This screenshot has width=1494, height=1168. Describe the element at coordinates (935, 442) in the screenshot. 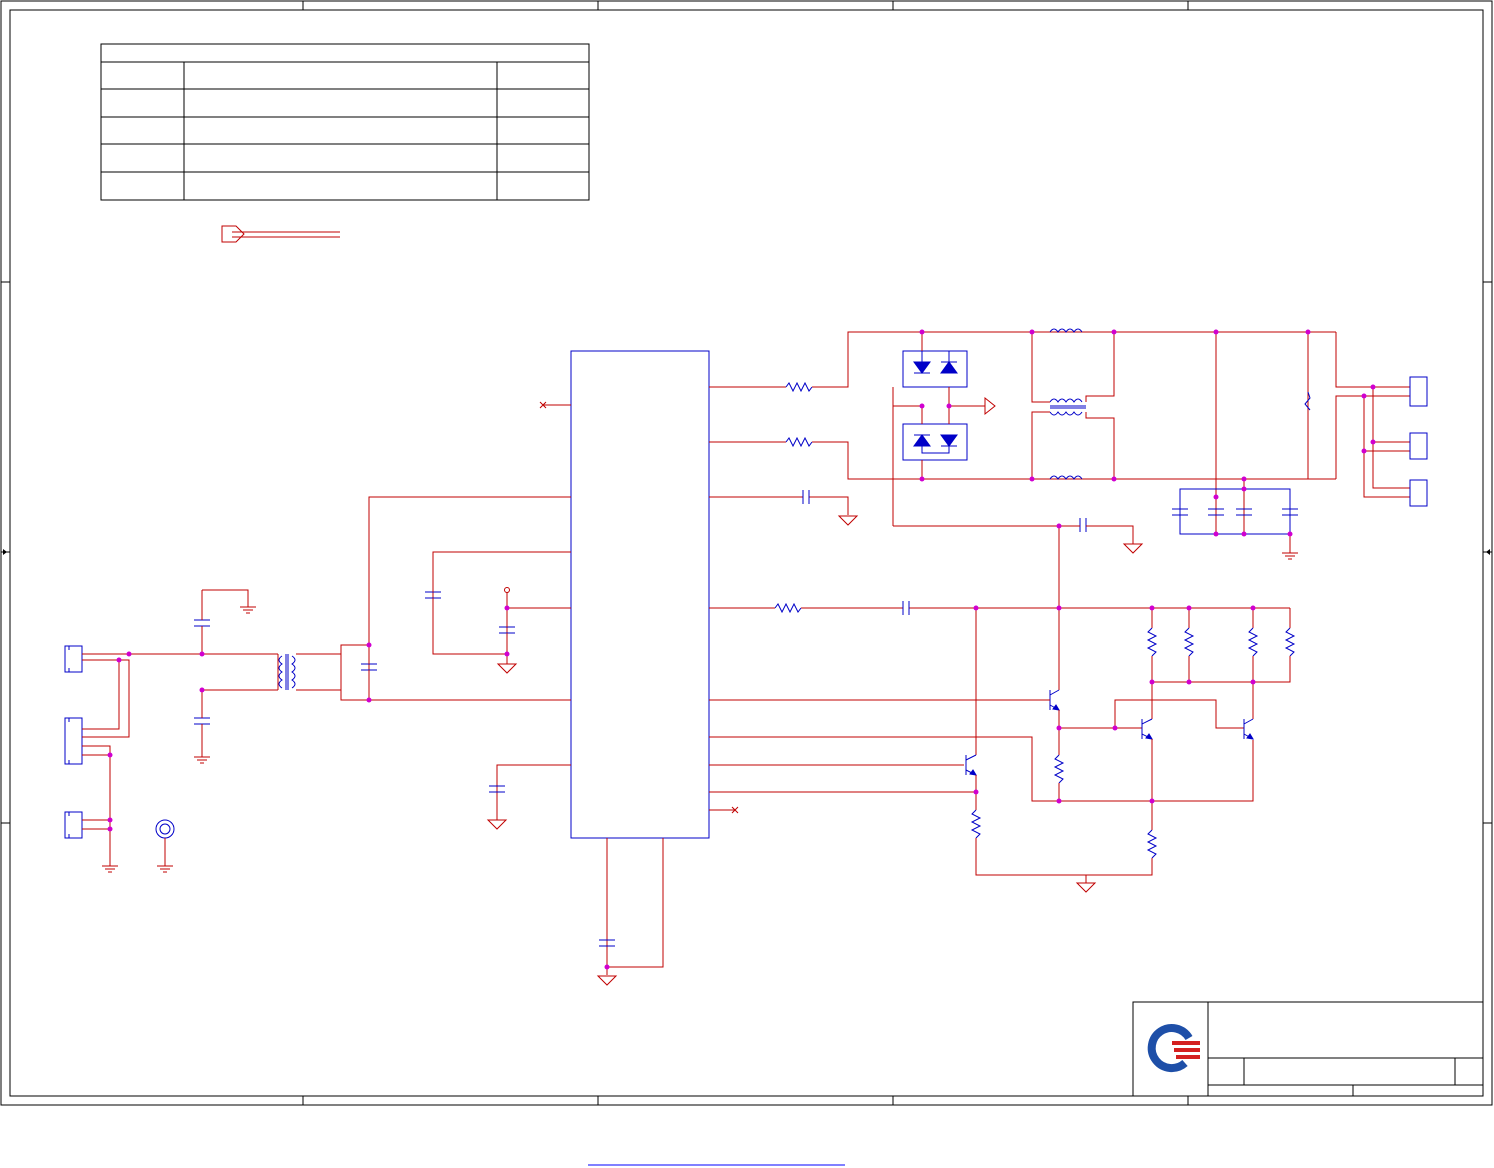

I see `diode-array-bottom` at that location.